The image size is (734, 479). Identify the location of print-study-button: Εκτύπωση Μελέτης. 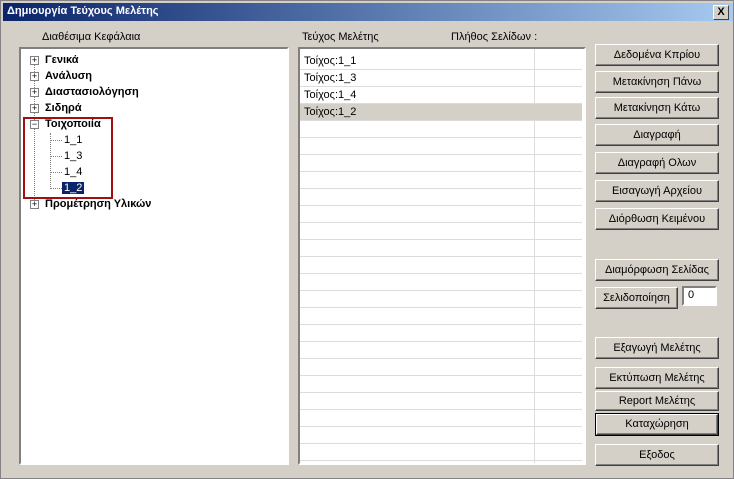
(657, 378).